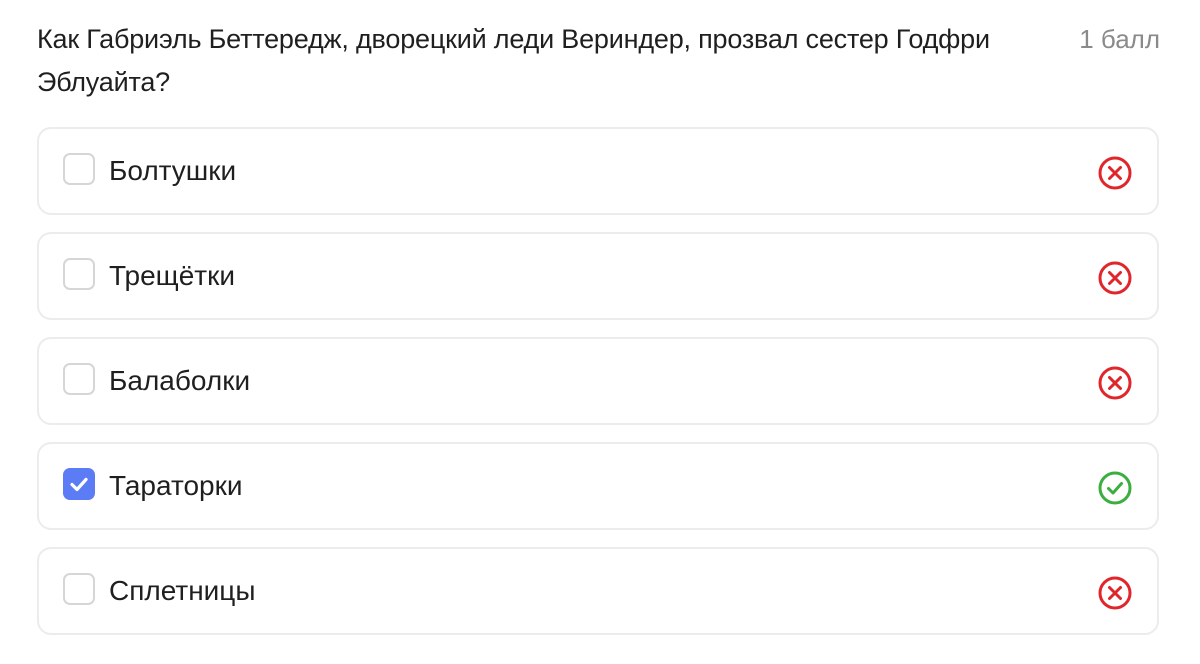 The height and width of the screenshot is (664, 1200). Describe the element at coordinates (176, 485) in the screenshot. I see `option-label: Тараторки` at that location.